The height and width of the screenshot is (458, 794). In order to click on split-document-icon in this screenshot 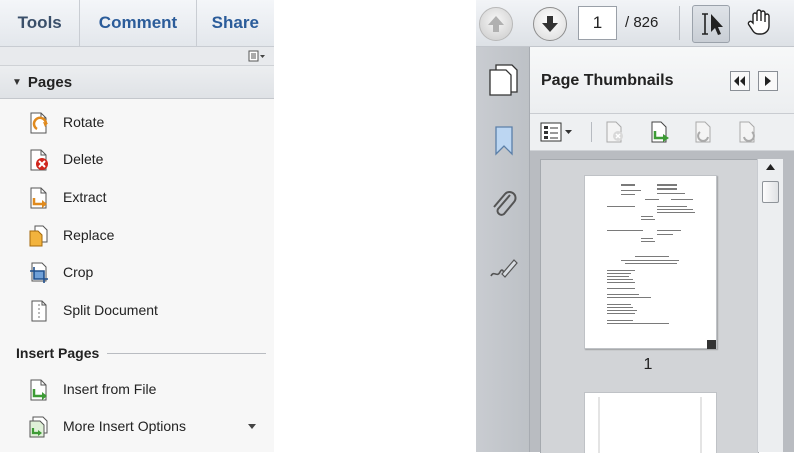, I will do `click(39, 311)`.